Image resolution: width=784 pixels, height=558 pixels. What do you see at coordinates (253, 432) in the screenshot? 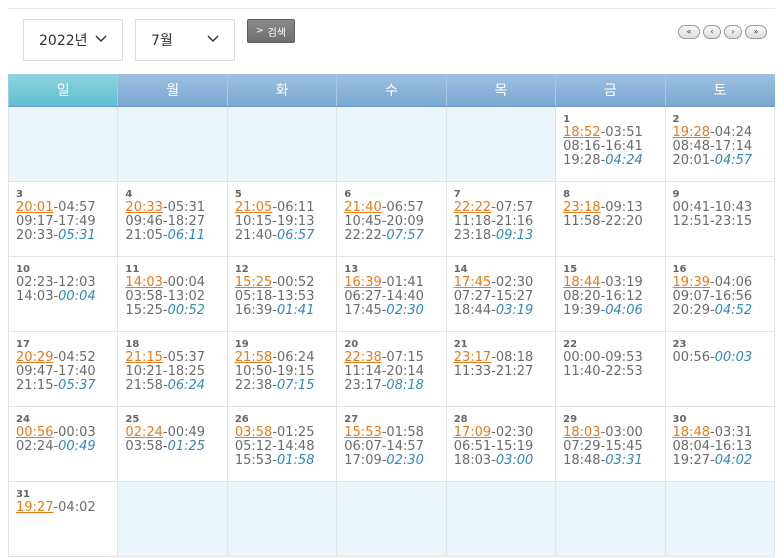
I see `sunrise-link: 03:58` at bounding box center [253, 432].